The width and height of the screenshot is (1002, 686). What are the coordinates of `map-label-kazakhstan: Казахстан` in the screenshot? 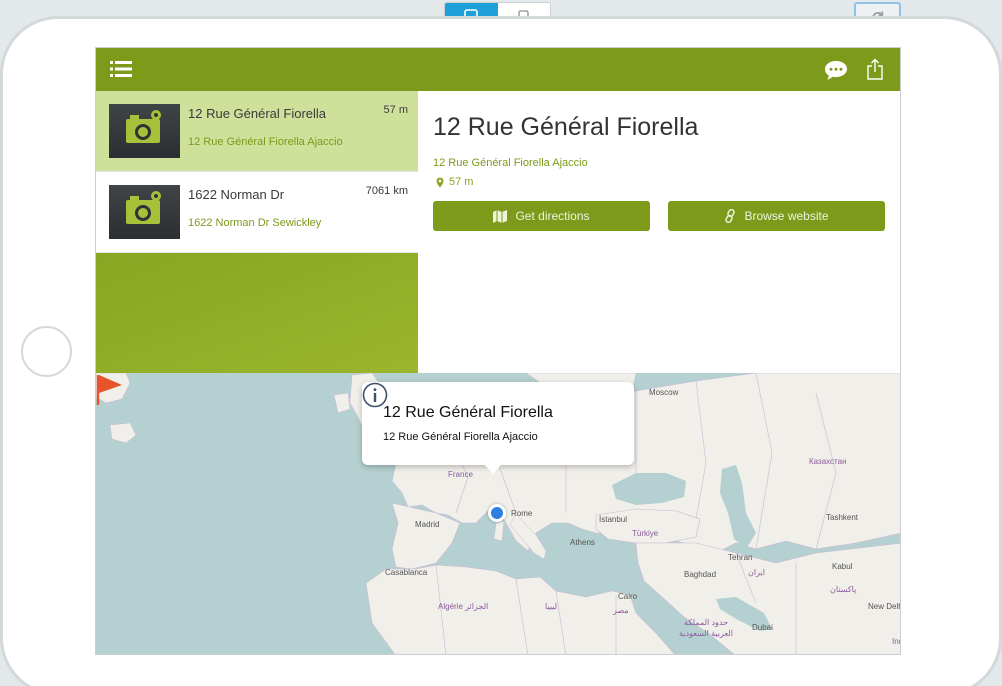 It's located at (828, 461).